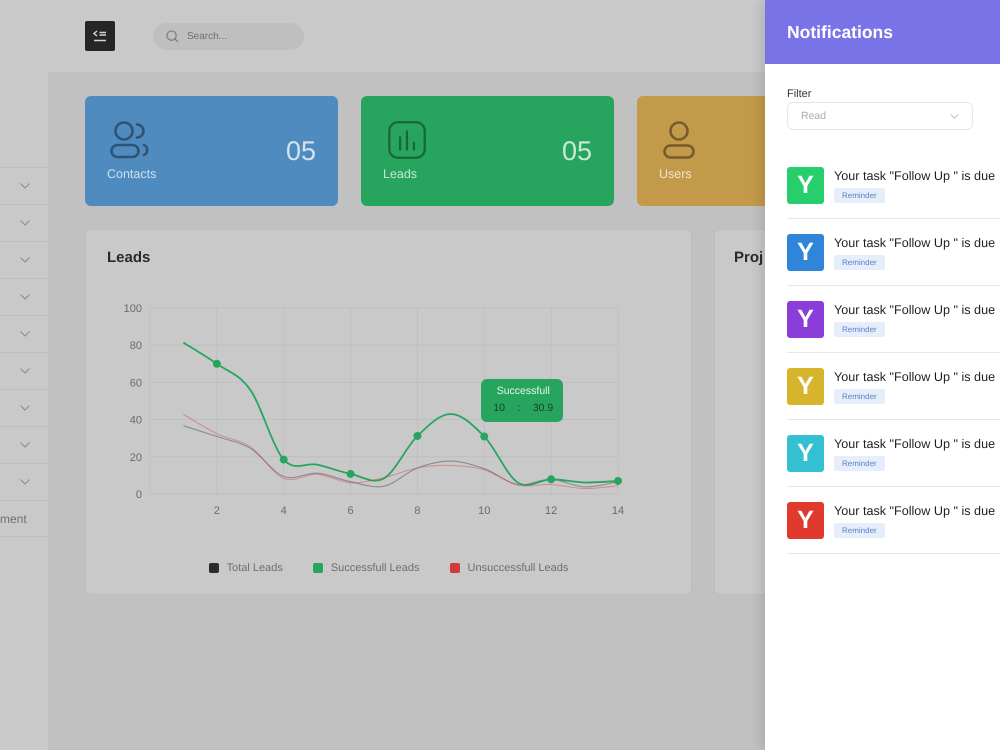 This screenshot has height=750, width=1000. I want to click on menu-toggle-button, so click(100, 36).